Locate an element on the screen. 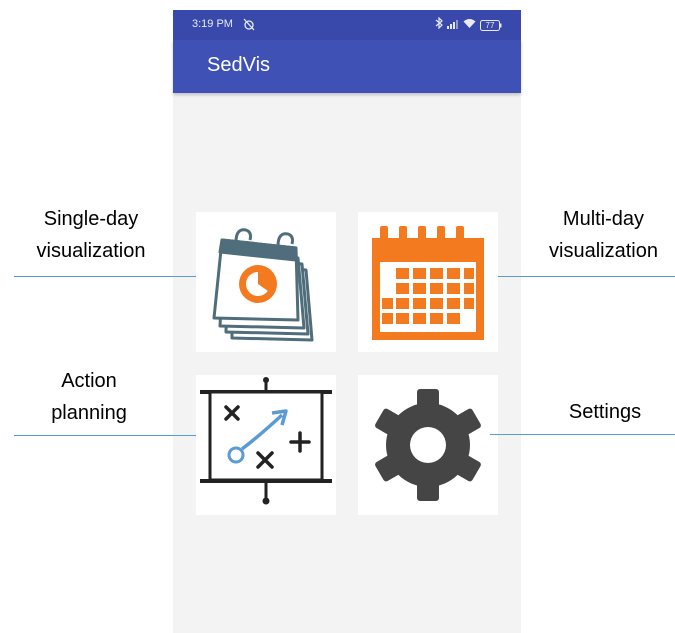  calendar-pie-icon is located at coordinates (263, 285).